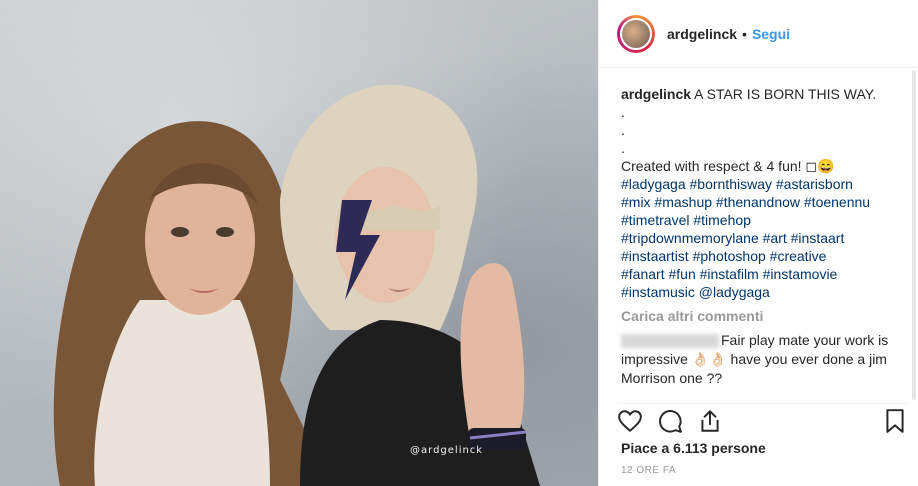 Image resolution: width=918 pixels, height=486 pixels. Describe the element at coordinates (760, 238) in the screenshot. I see `hashtag-line: #tripdownmemorylane #art #instaart` at that location.